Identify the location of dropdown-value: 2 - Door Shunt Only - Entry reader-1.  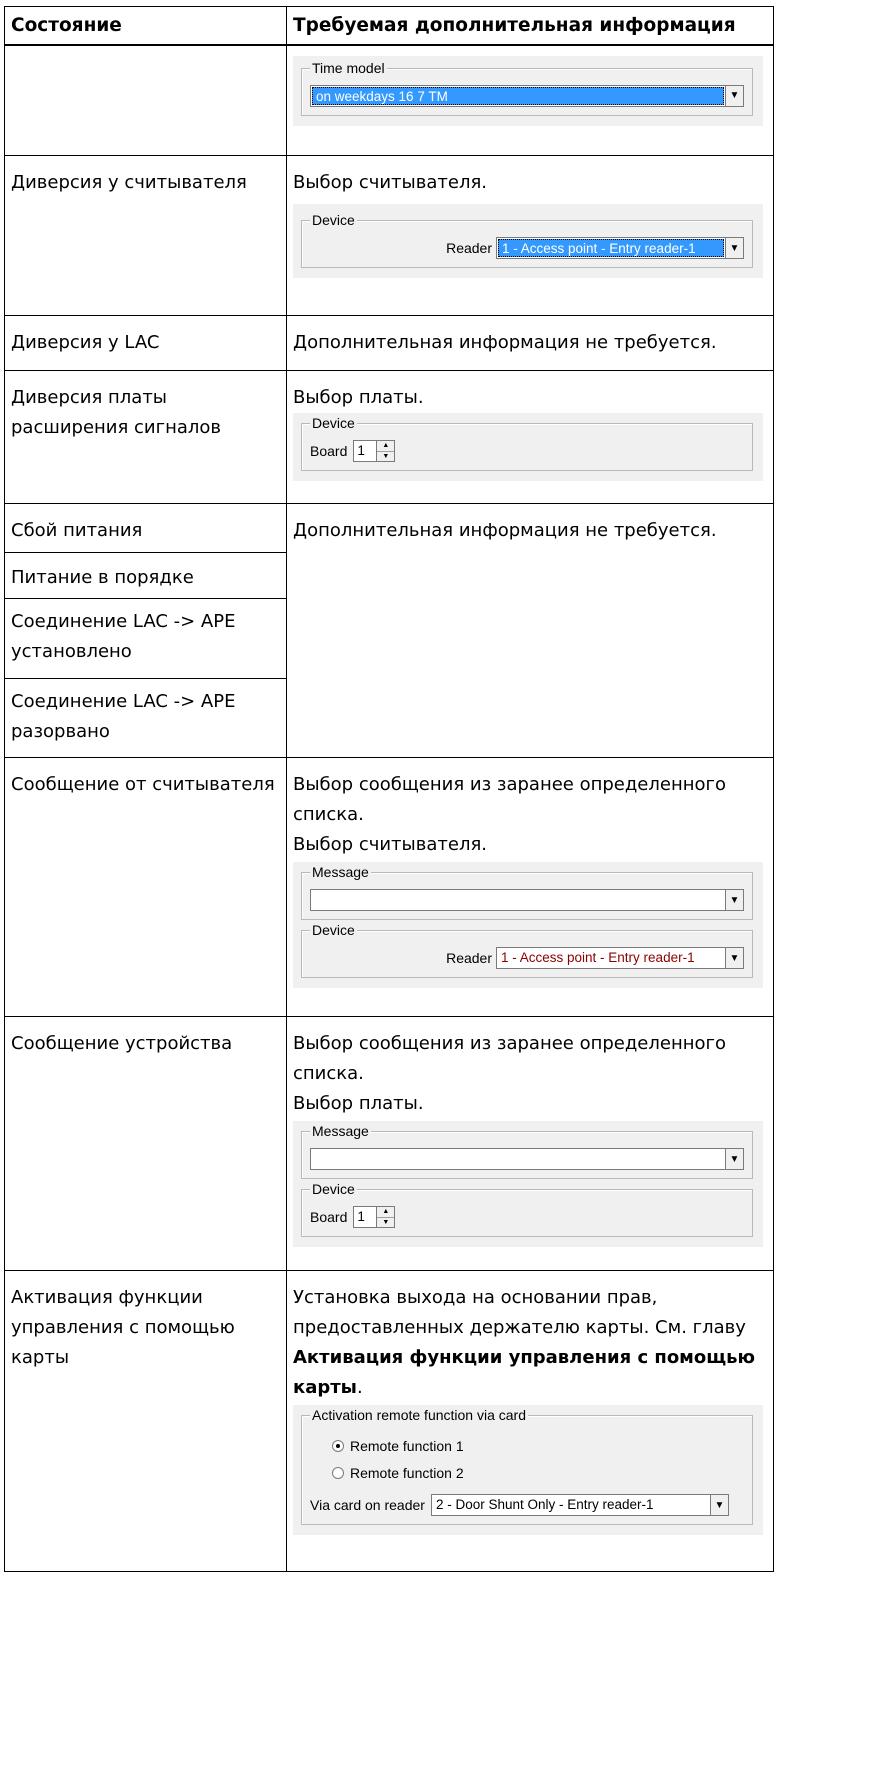
(544, 1504).